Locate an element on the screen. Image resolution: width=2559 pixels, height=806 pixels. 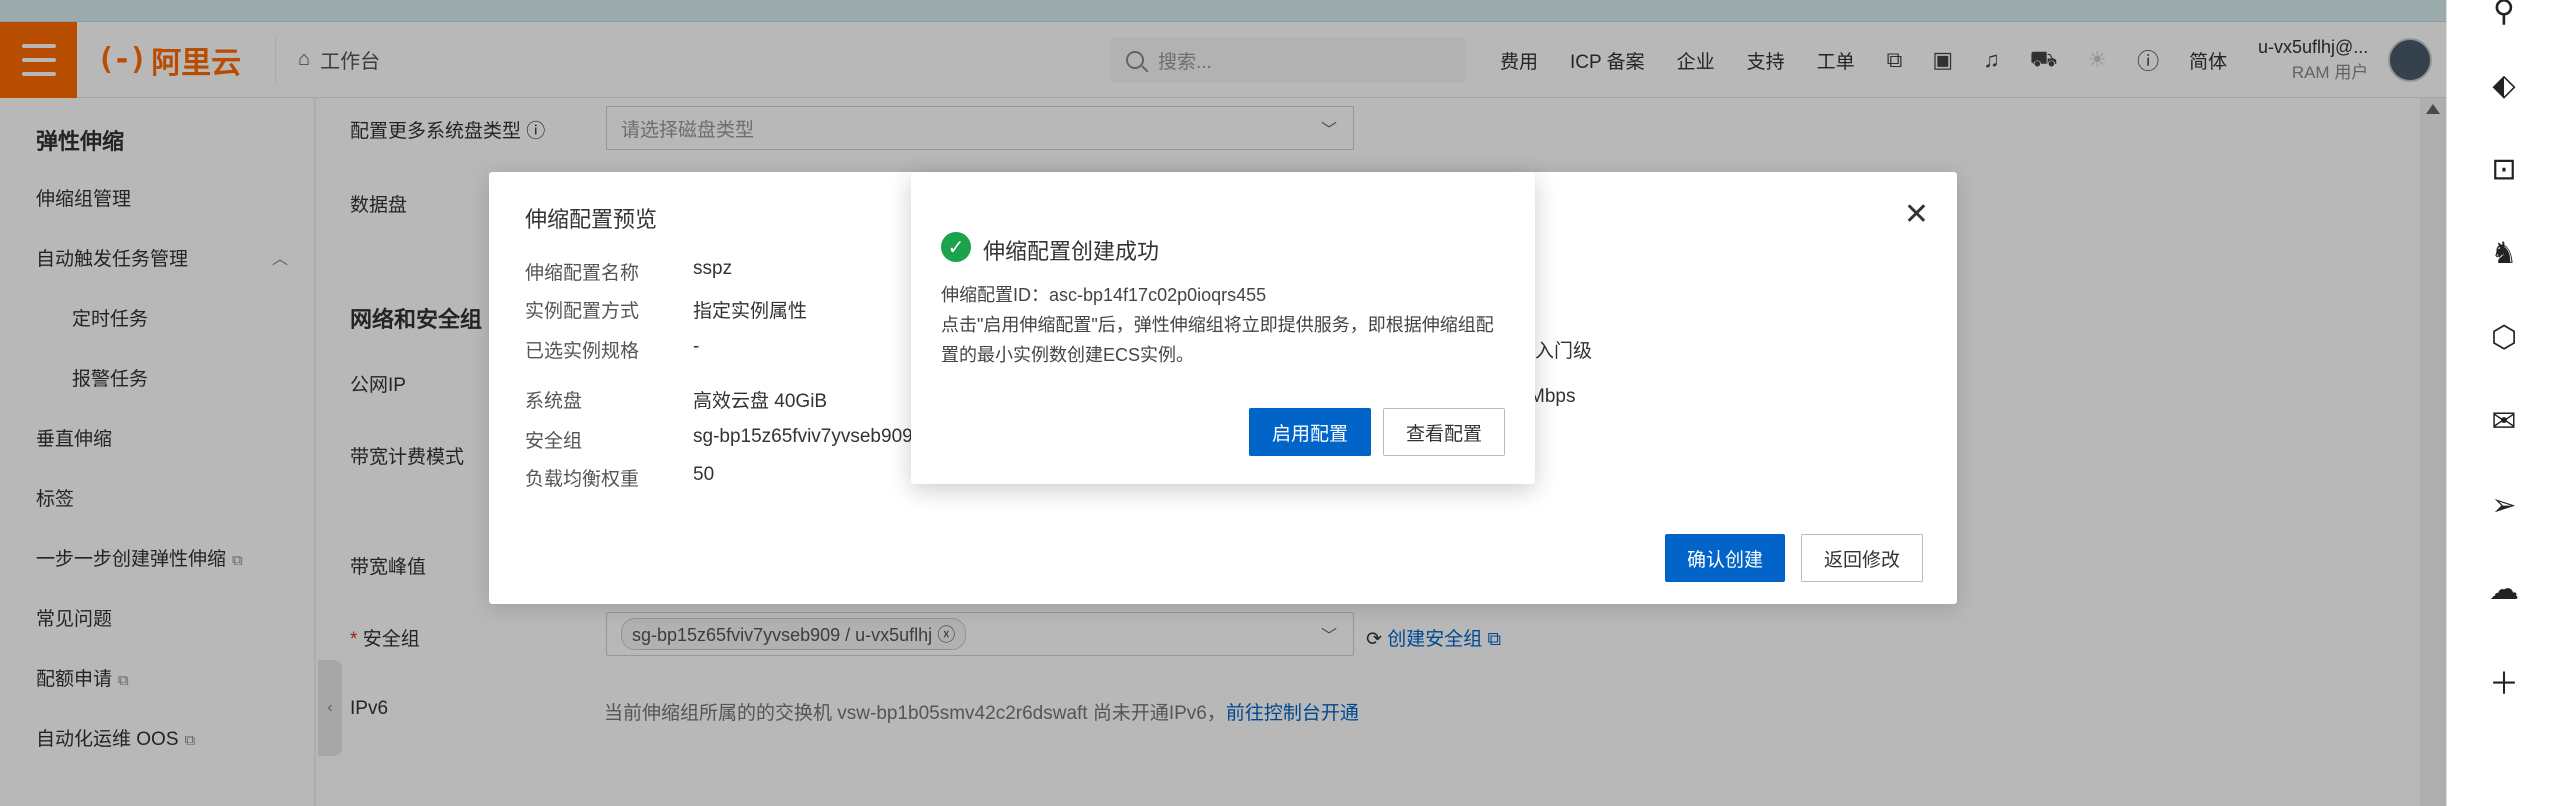
preview-label: 安全组 is located at coordinates (554, 441).